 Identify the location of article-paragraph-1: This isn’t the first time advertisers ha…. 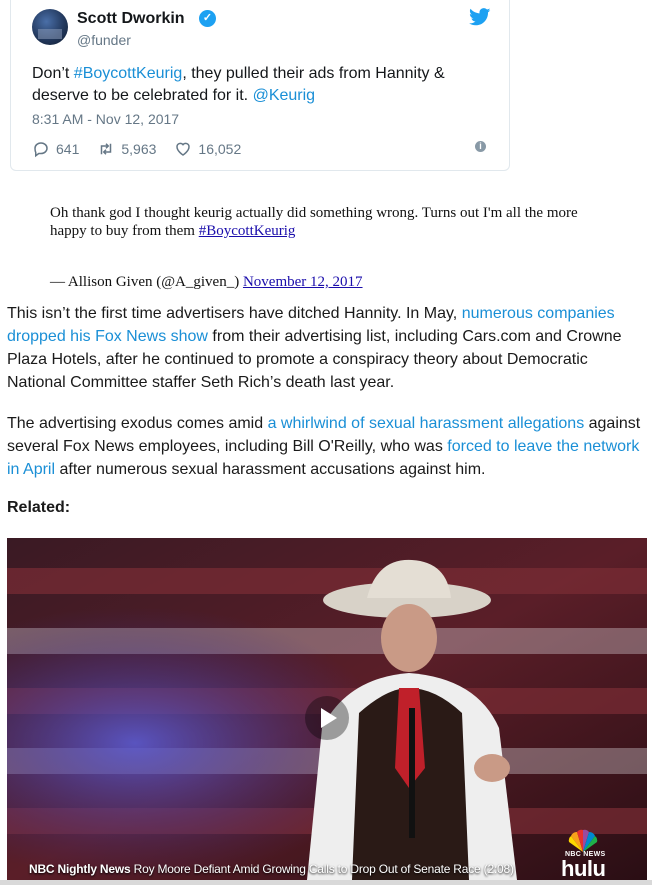
(327, 348).